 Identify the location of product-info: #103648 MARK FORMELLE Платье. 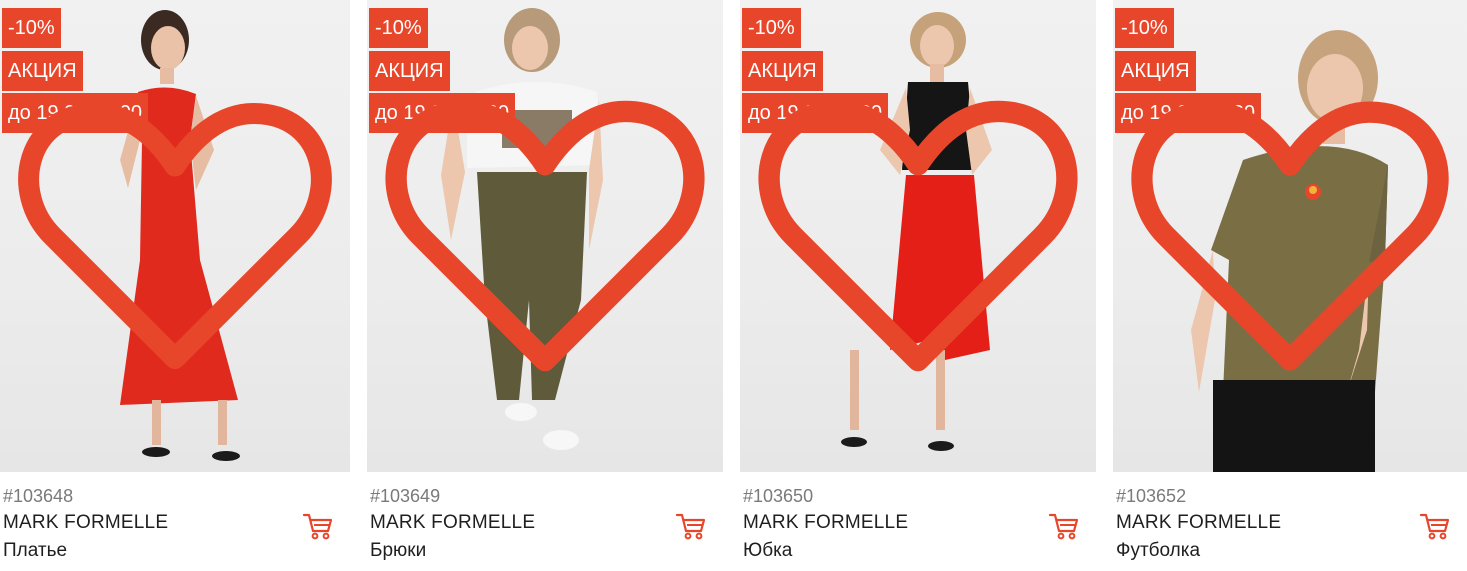
(85, 524).